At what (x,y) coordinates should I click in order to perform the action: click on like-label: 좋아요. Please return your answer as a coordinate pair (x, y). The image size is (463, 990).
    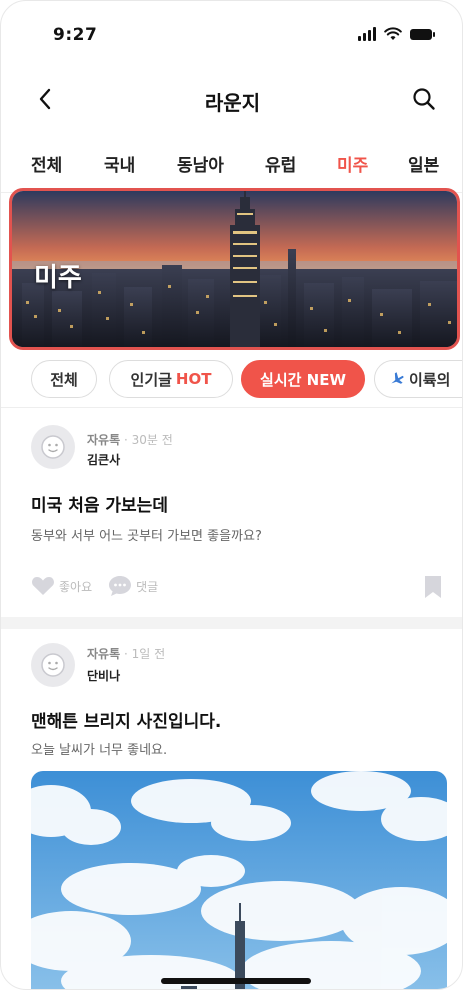
    Looking at the image, I should click on (76, 586).